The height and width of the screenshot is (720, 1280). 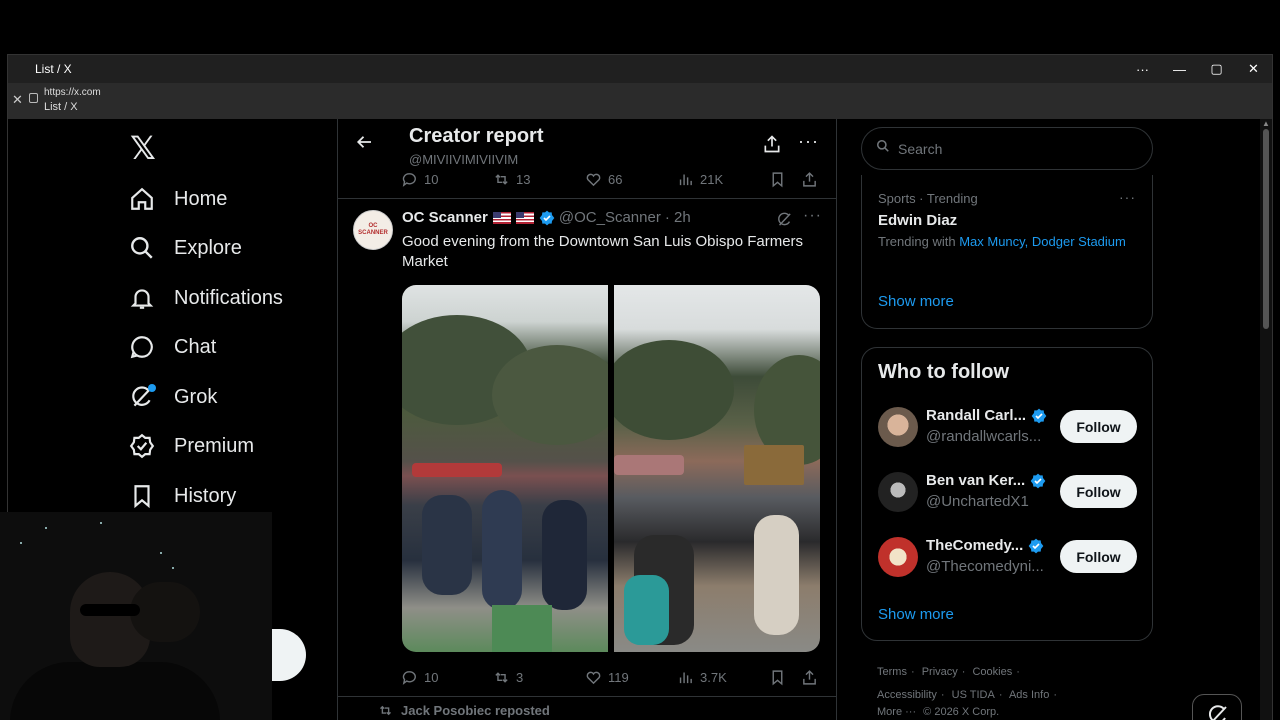 I want to click on like-count: 119, so click(x=618, y=677).